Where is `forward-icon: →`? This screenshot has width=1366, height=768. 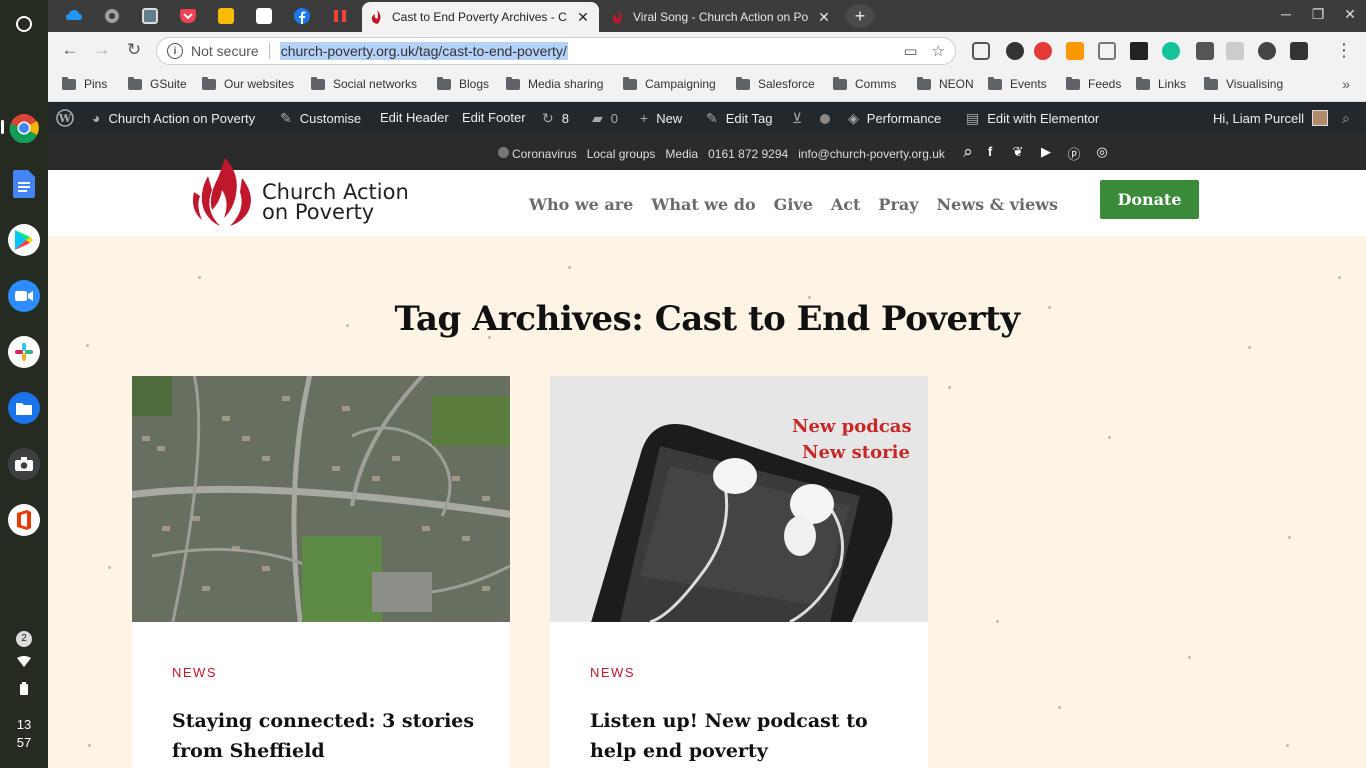
forward-icon: → is located at coordinates (102, 51).